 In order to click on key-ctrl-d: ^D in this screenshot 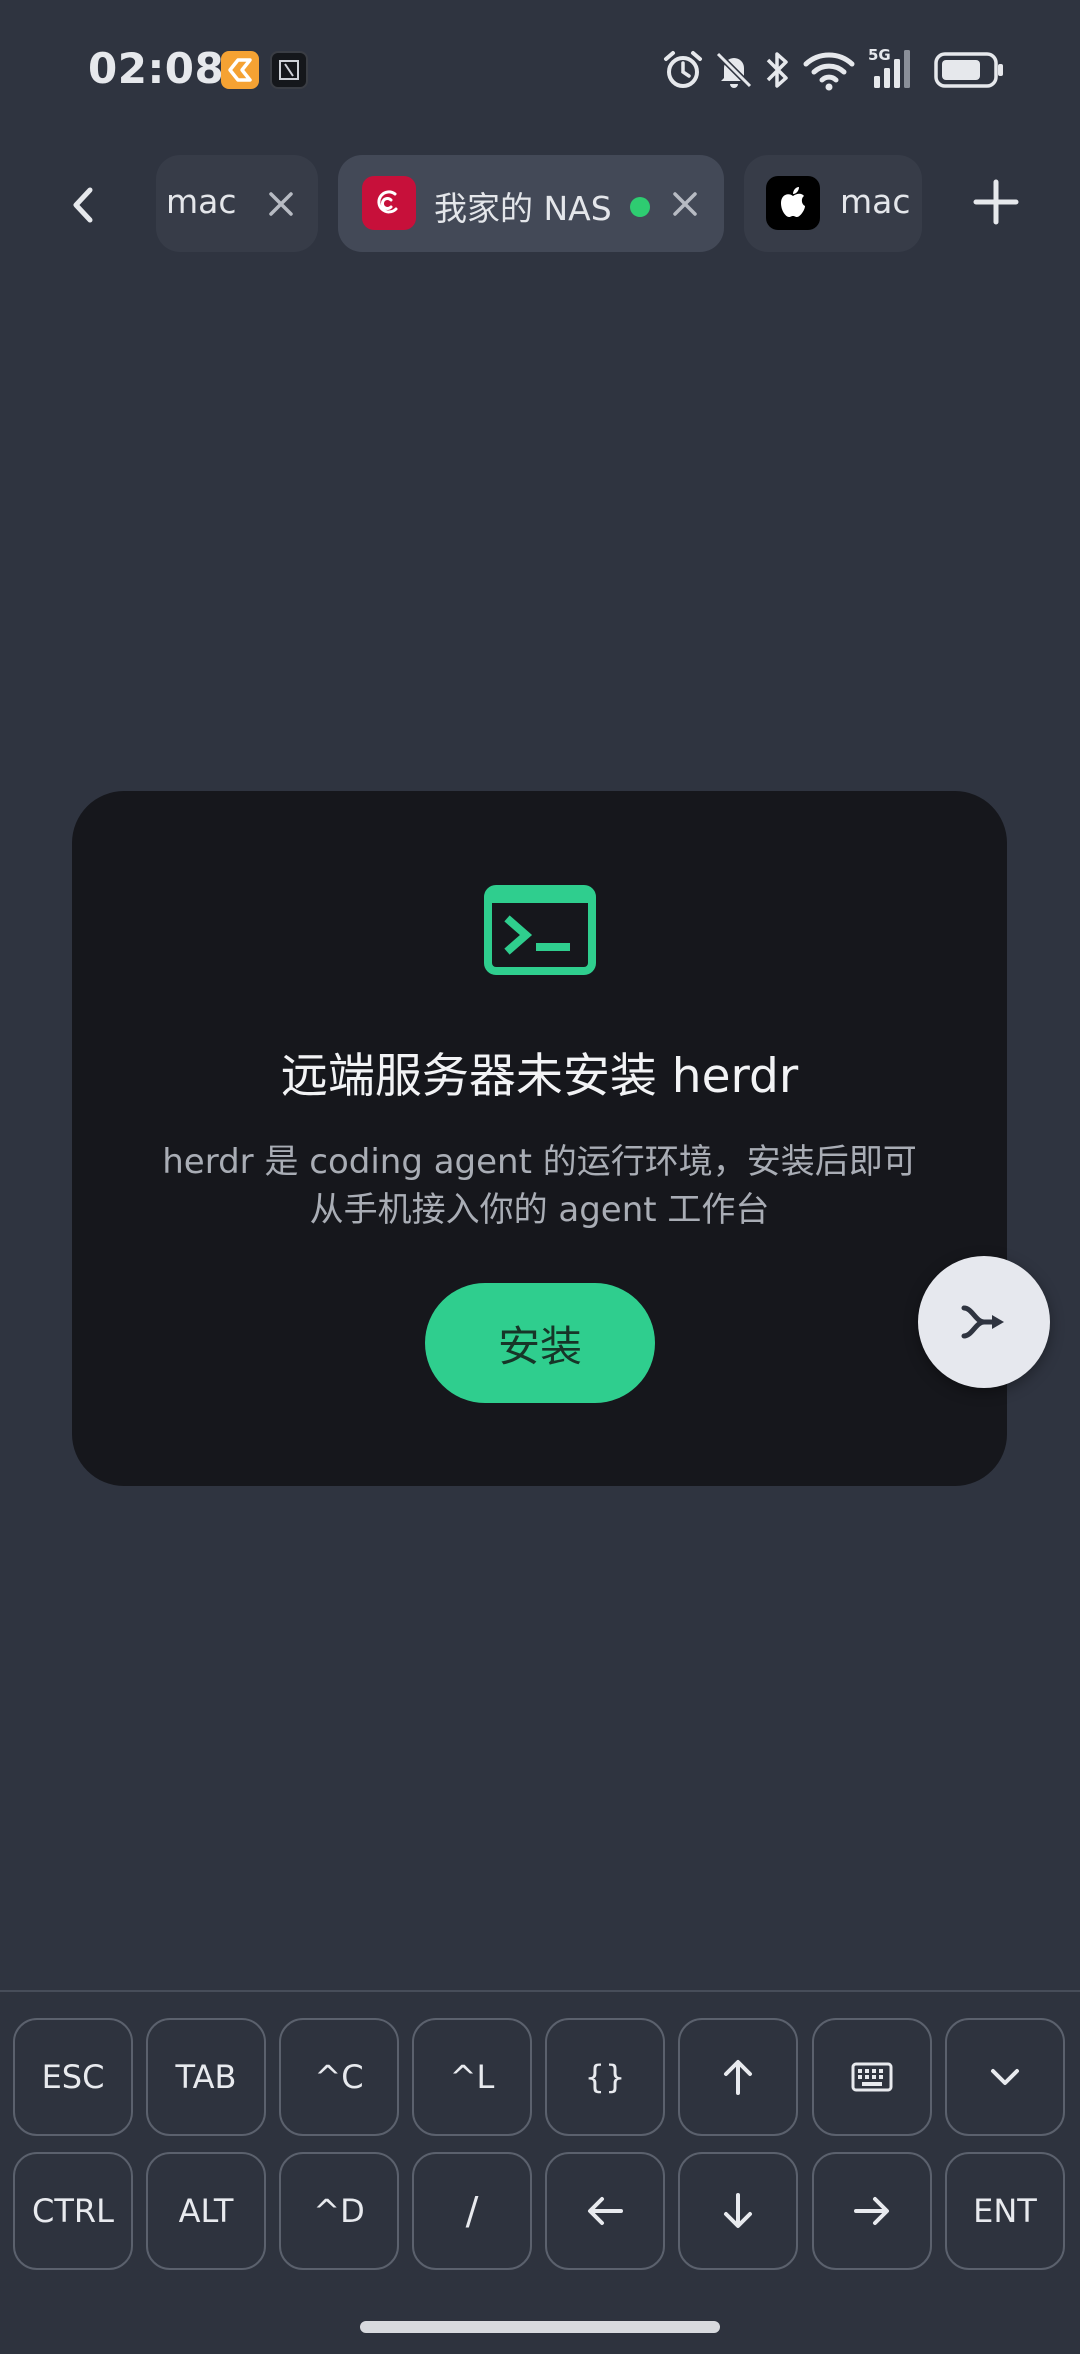, I will do `click(339, 2211)`.